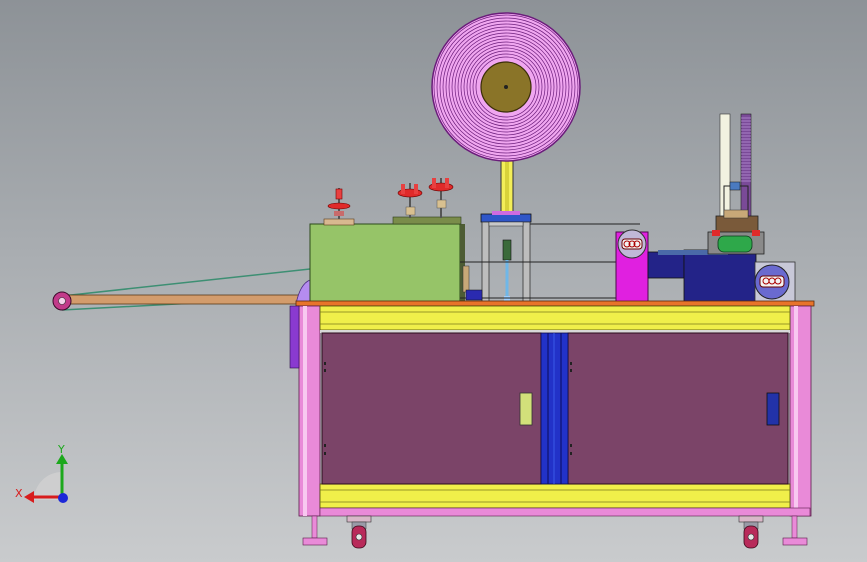 The image size is (867, 562). What do you see at coordinates (187, 299) in the screenshot?
I see `outfeed-plate` at bounding box center [187, 299].